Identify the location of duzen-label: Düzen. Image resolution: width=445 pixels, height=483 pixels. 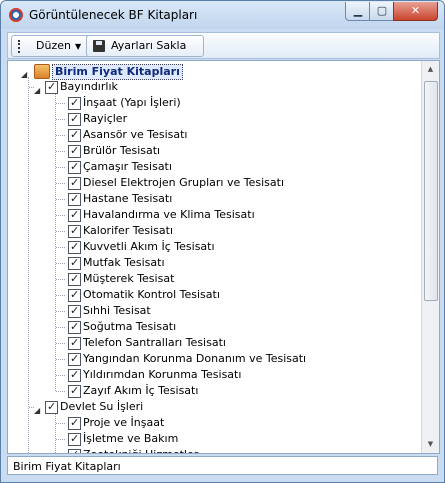
(53, 45).